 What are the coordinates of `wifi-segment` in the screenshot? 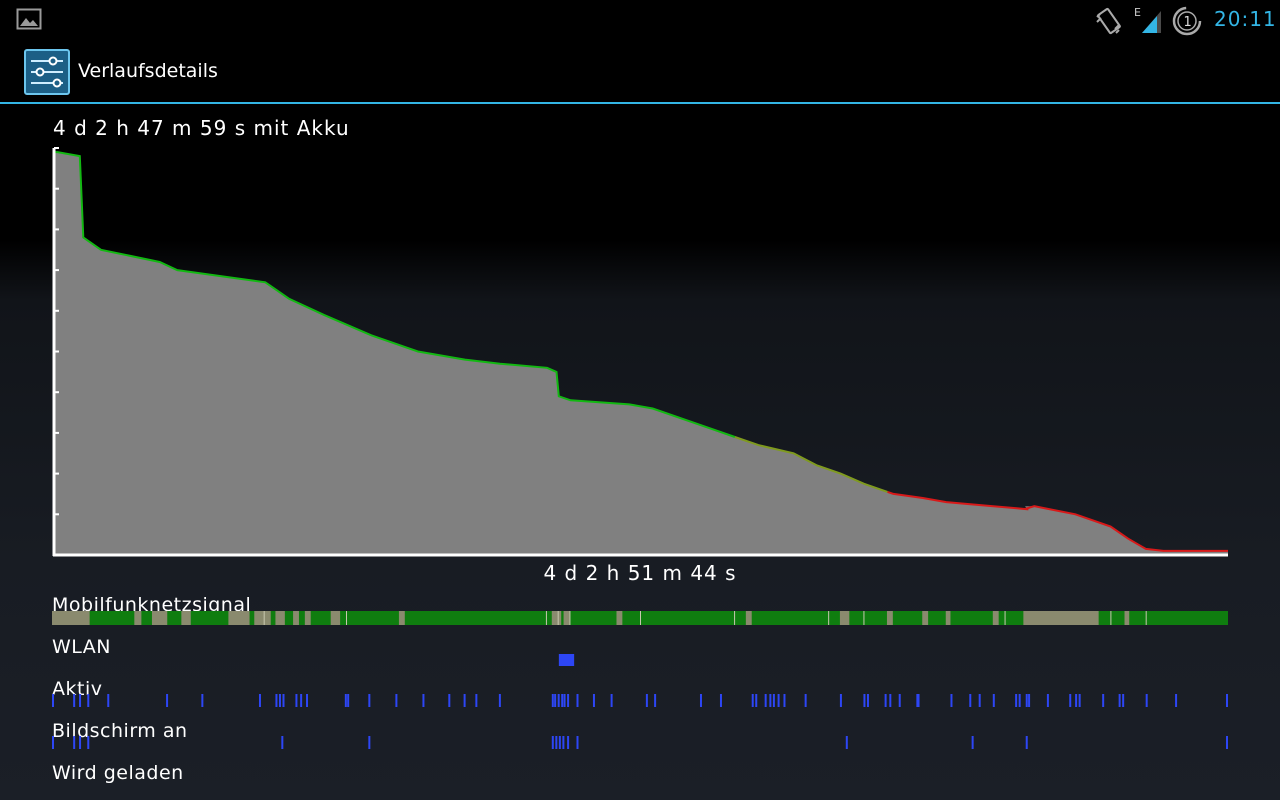 It's located at (566, 660).